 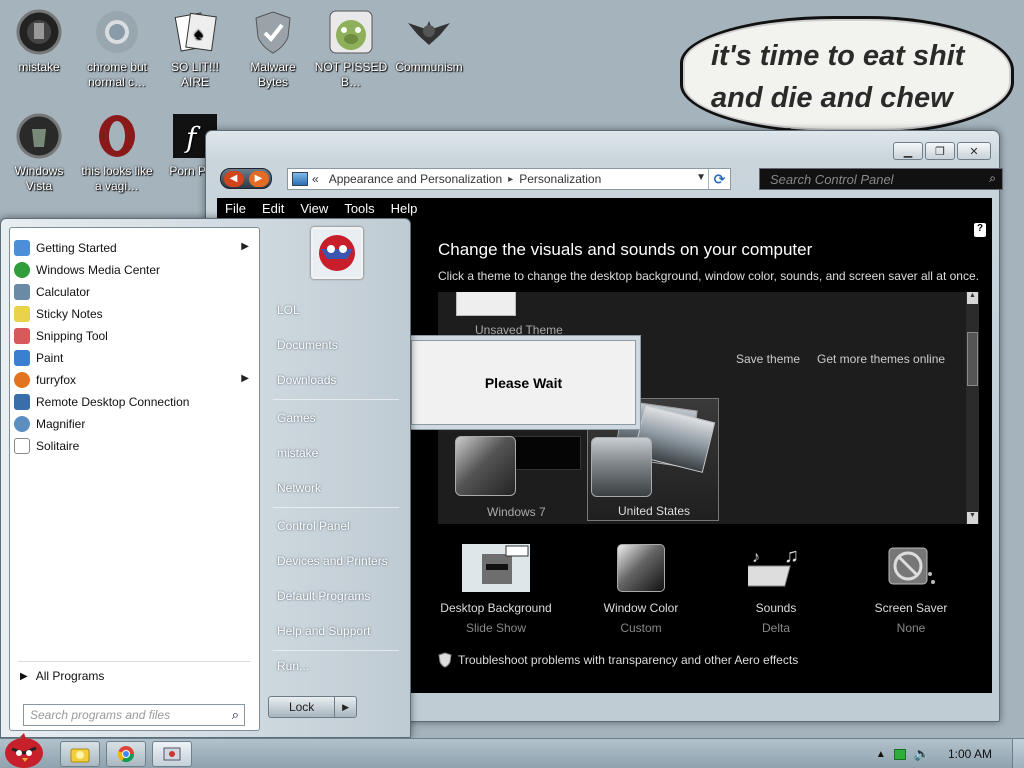 I want to click on sounds-title: Sounds, so click(x=776, y=608).